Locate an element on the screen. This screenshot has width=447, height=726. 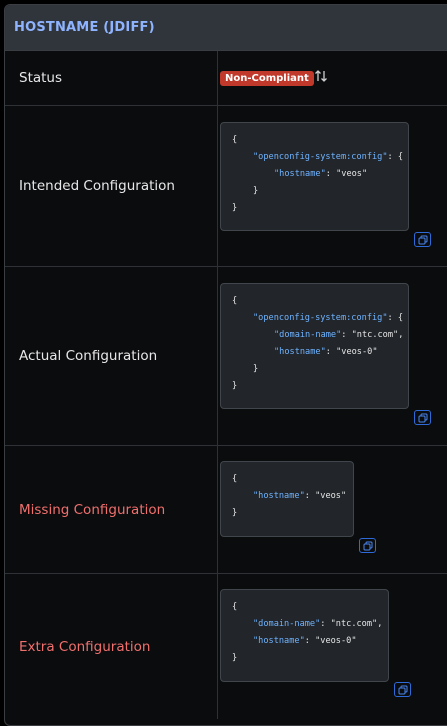
status-value-cell: Non-Compliant is located at coordinates (325, 78).